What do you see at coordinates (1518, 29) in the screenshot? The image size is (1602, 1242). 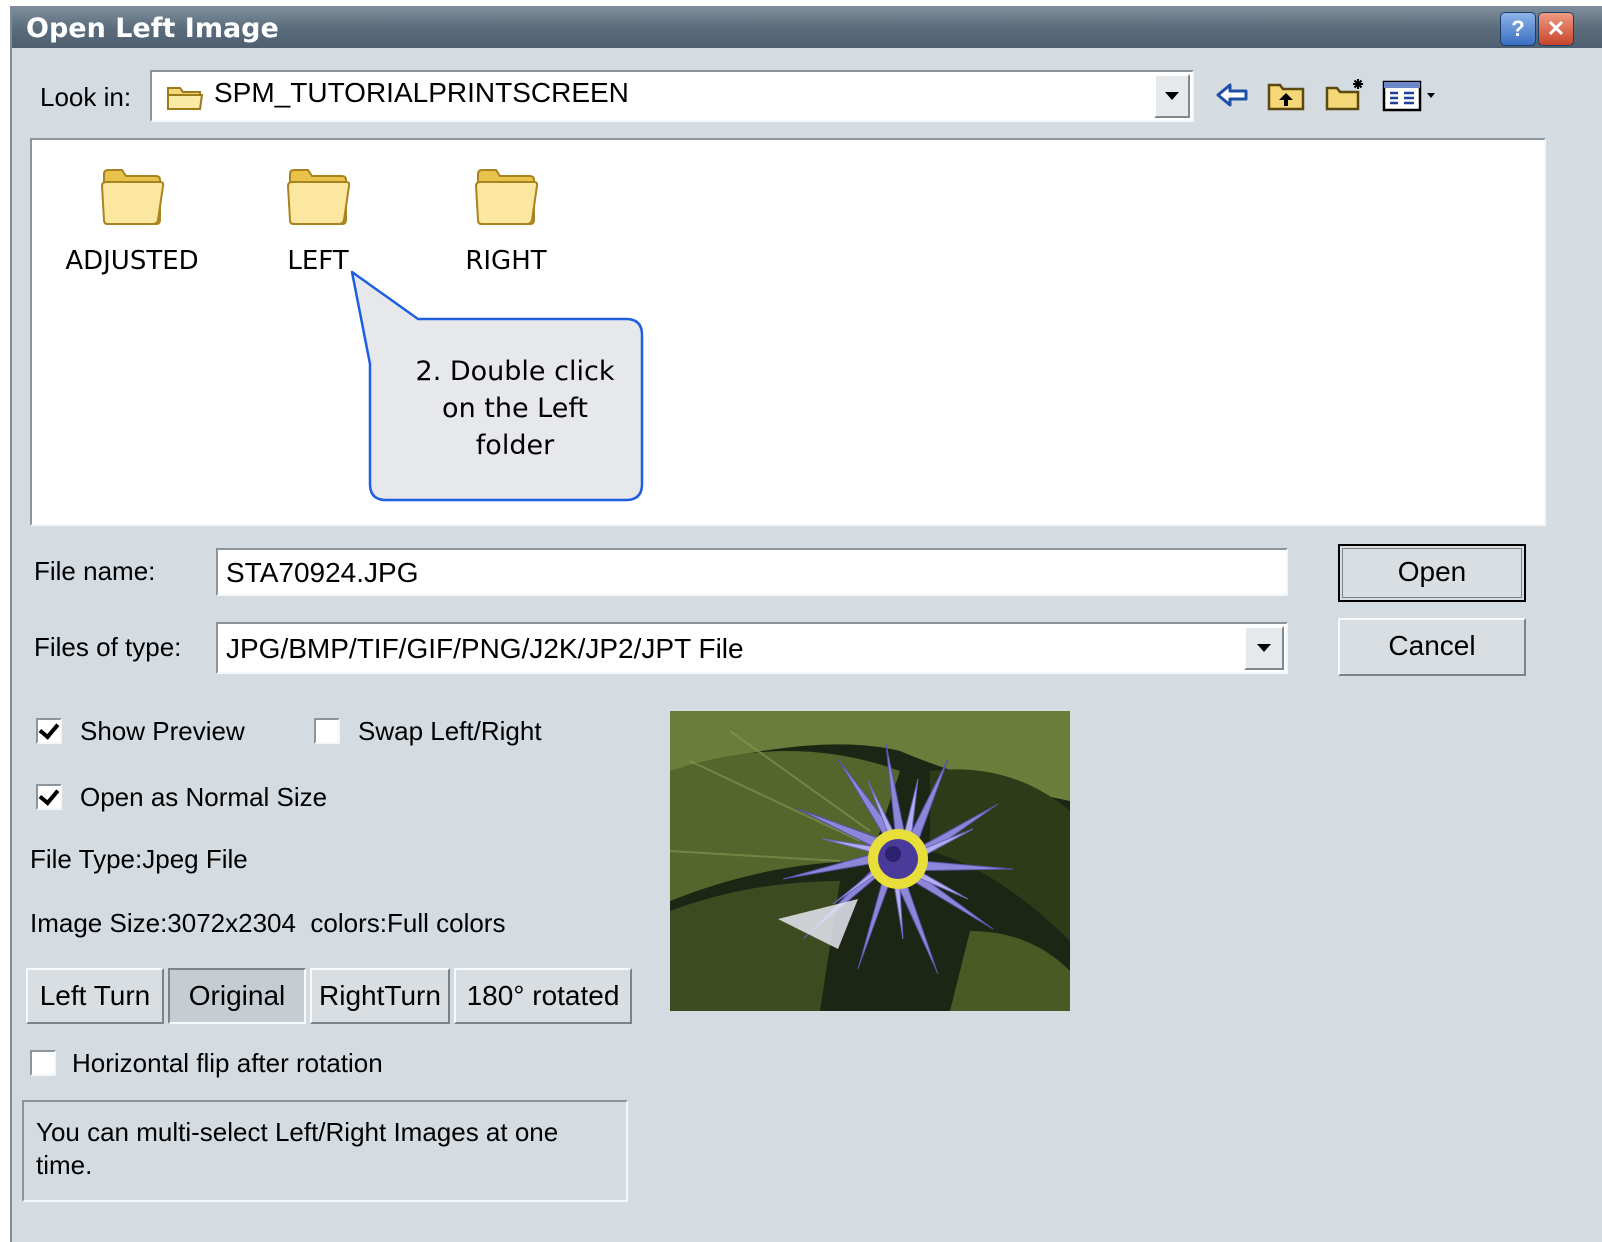 I see `help-icon: ?` at bounding box center [1518, 29].